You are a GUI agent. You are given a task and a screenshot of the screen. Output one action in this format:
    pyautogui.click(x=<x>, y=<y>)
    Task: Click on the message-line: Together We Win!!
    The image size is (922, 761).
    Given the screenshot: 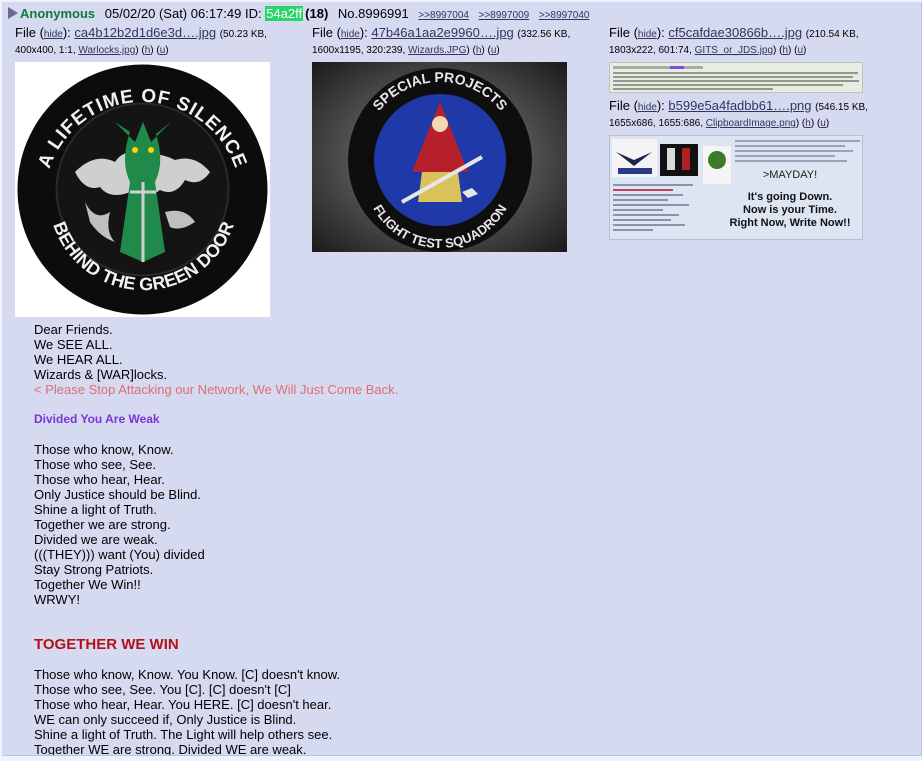 What is the action you would take?
    pyautogui.click(x=87, y=584)
    